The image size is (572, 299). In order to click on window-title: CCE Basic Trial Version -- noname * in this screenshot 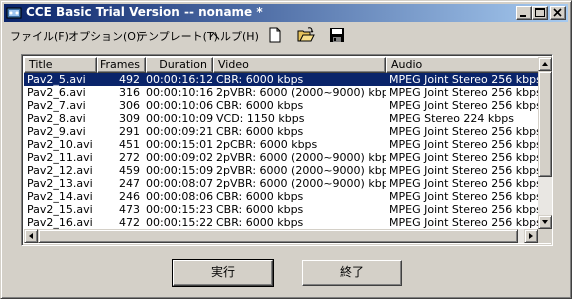, I will do `click(144, 12)`.